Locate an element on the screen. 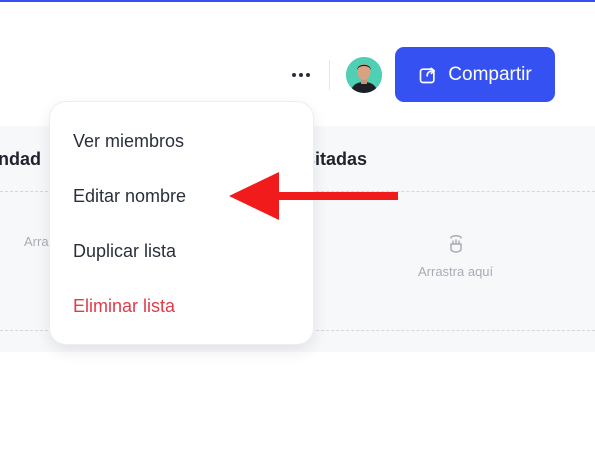 The image size is (595, 471). menu-item-label: Duplicar lista is located at coordinates (125, 251).